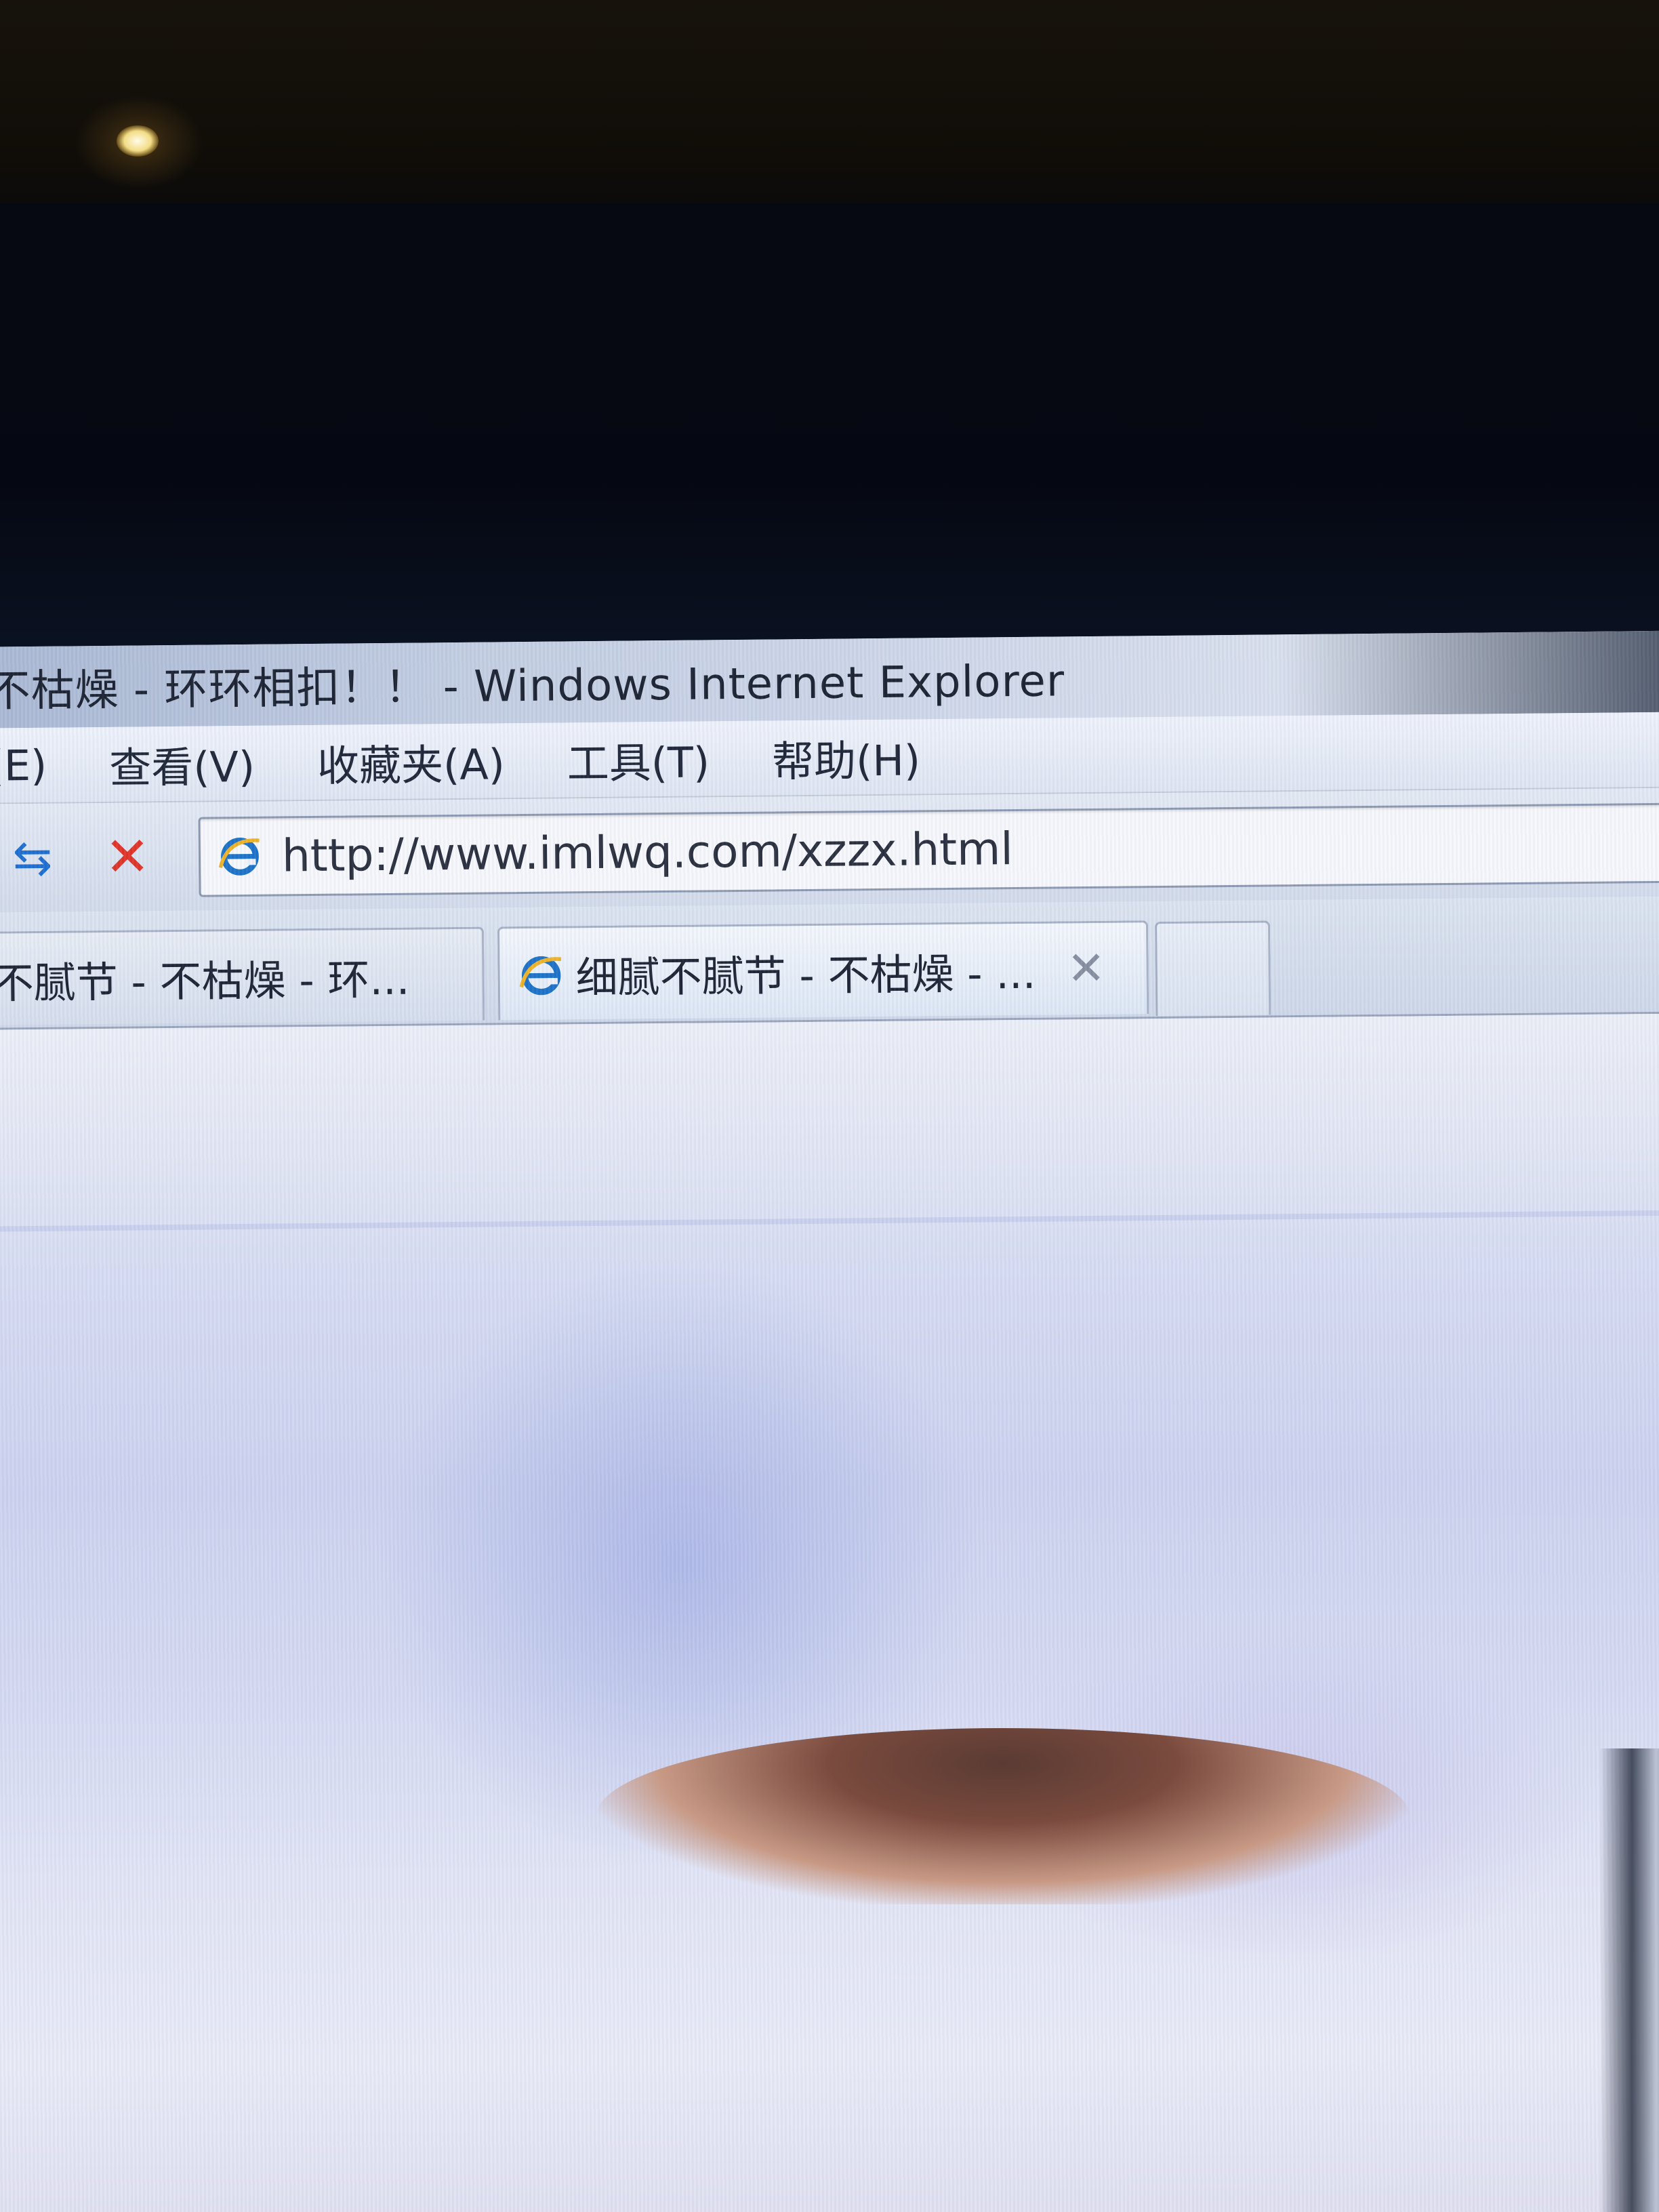  What do you see at coordinates (1003, 1816) in the screenshot?
I see `background-figure-head` at bounding box center [1003, 1816].